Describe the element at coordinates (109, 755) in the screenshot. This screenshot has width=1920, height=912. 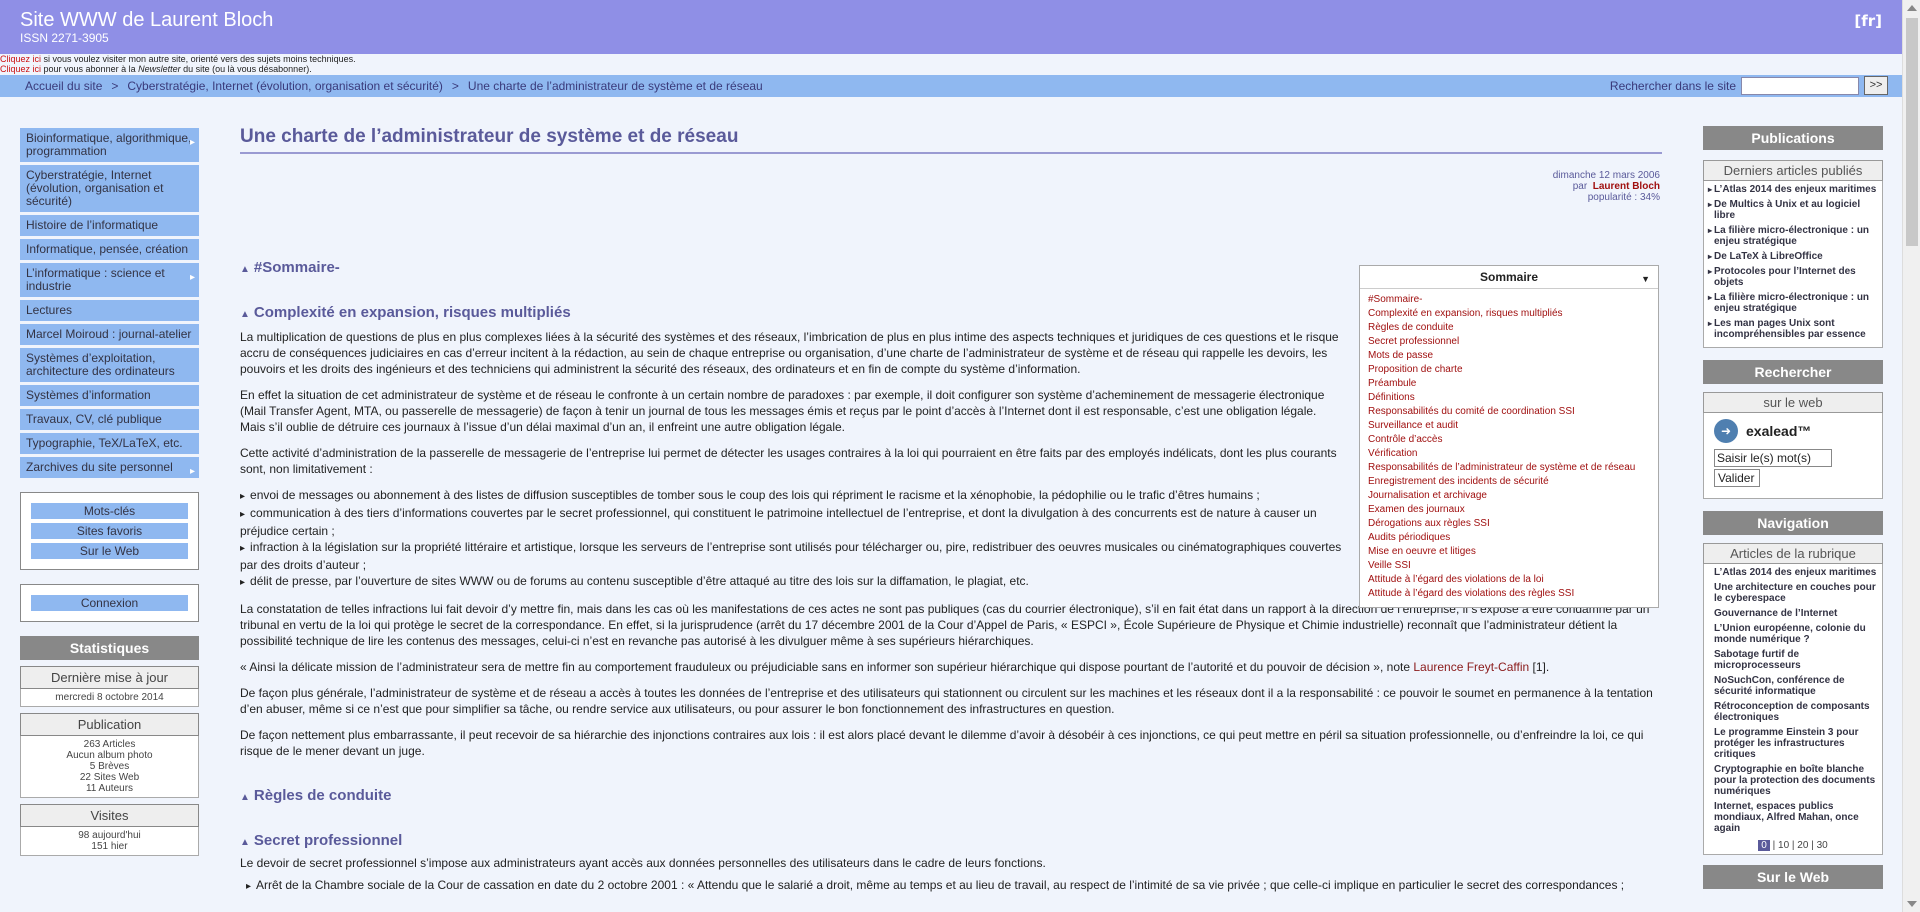
I see `stat-line: Aucun album photo` at that location.